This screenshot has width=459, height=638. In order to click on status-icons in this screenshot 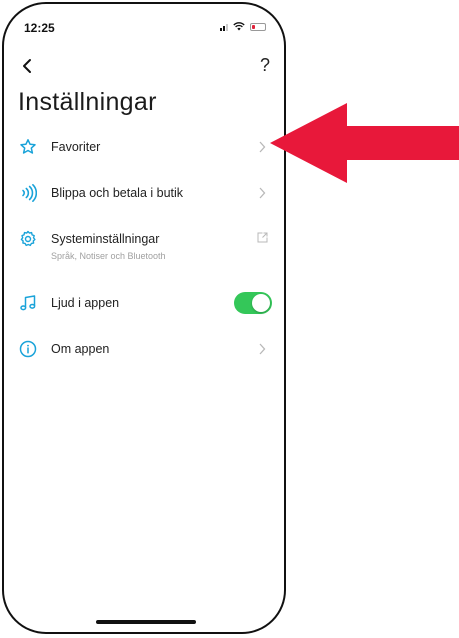, I will do `click(243, 26)`.